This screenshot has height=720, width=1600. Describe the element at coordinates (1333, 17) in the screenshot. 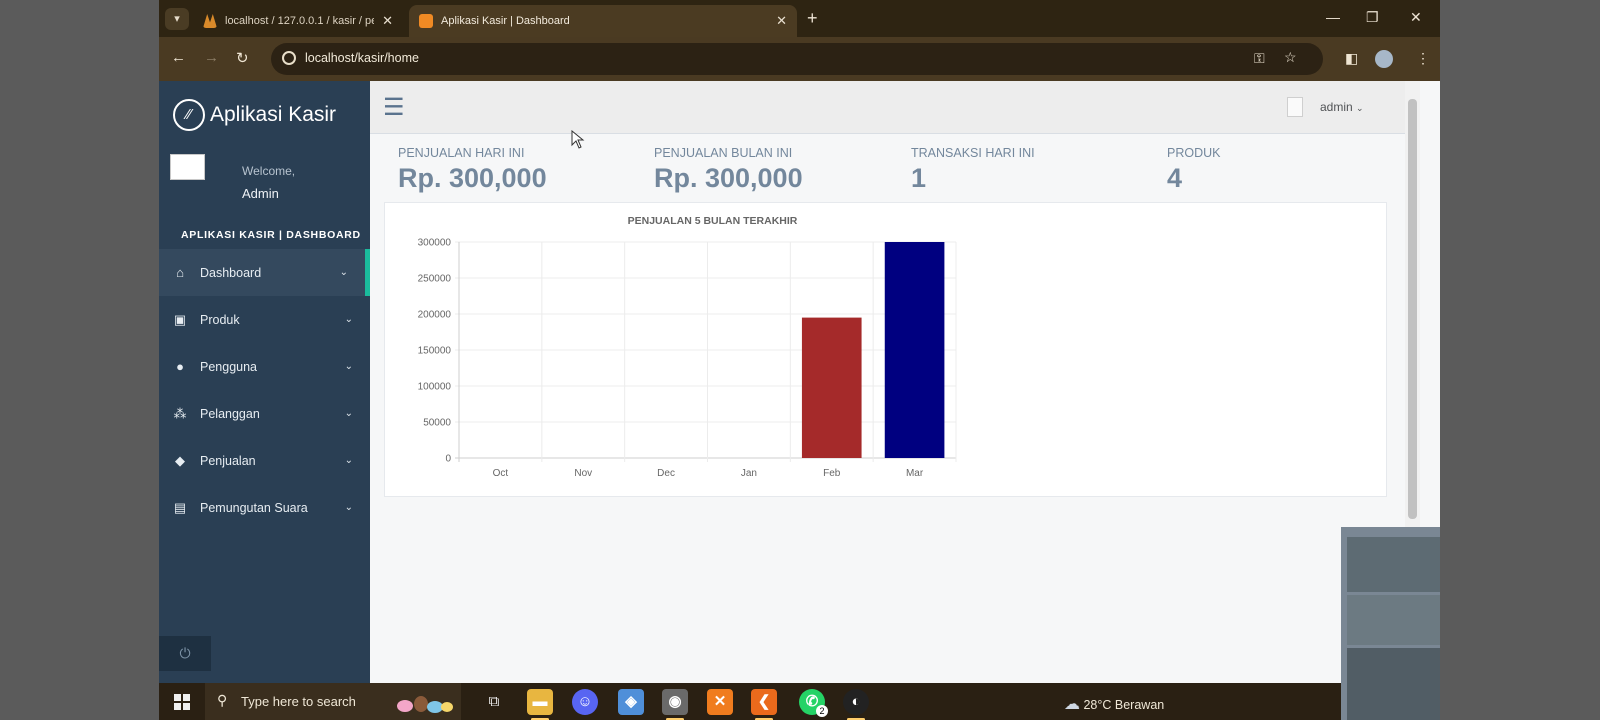

I see `minimize-icon: —` at that location.